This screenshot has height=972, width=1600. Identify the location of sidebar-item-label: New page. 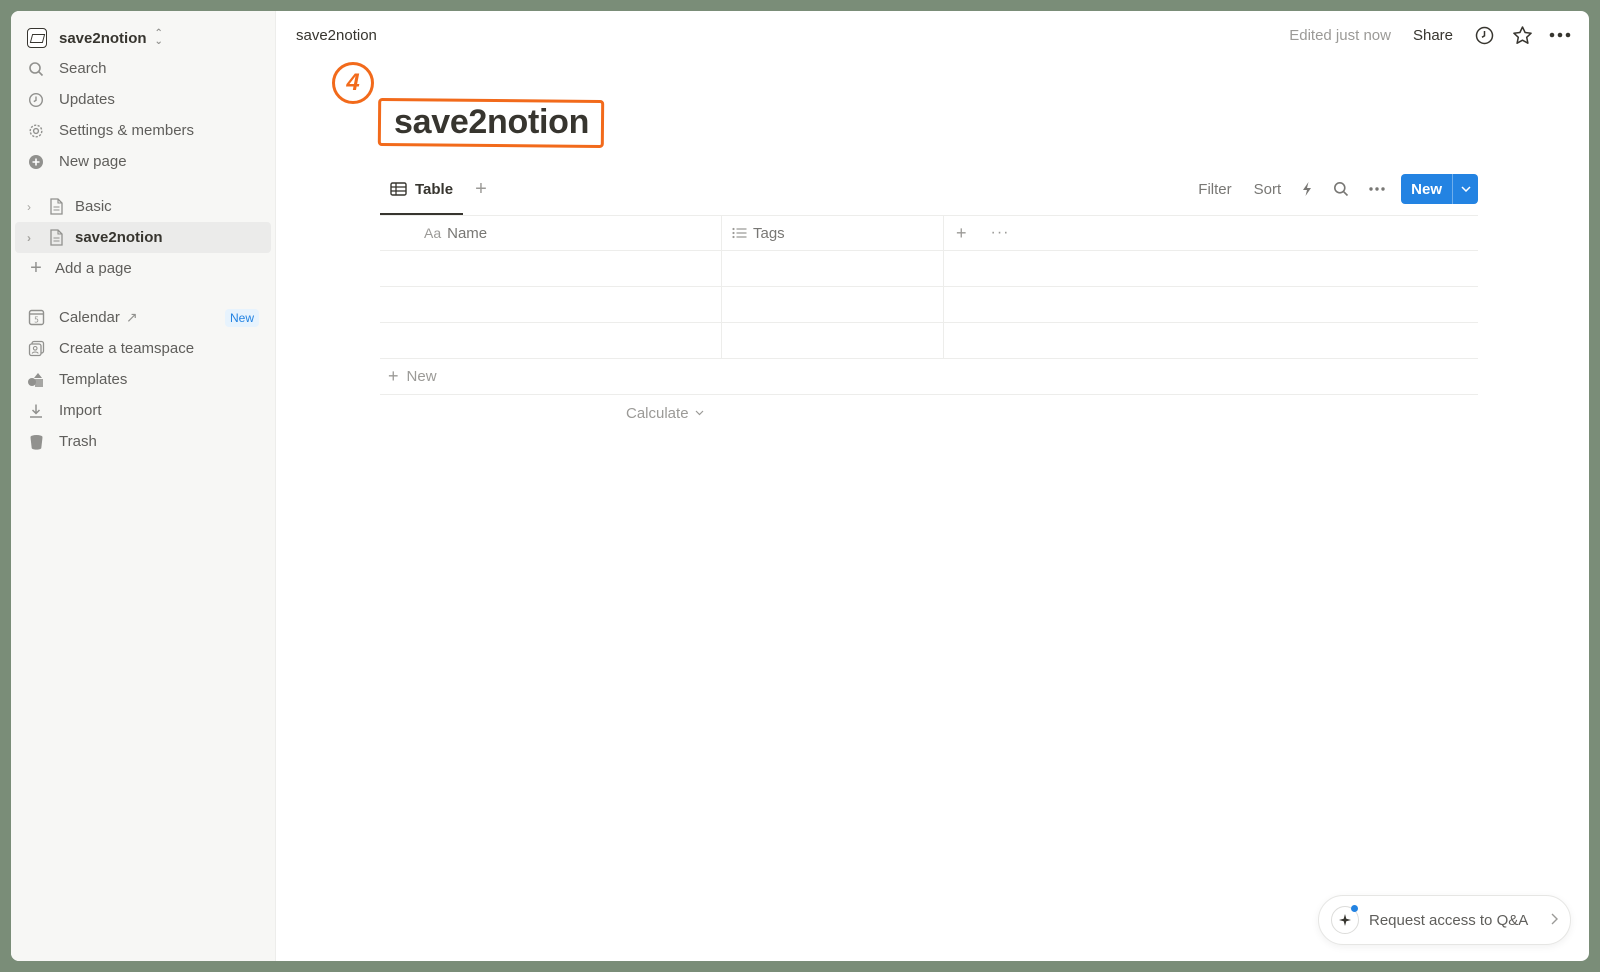
(93, 161).